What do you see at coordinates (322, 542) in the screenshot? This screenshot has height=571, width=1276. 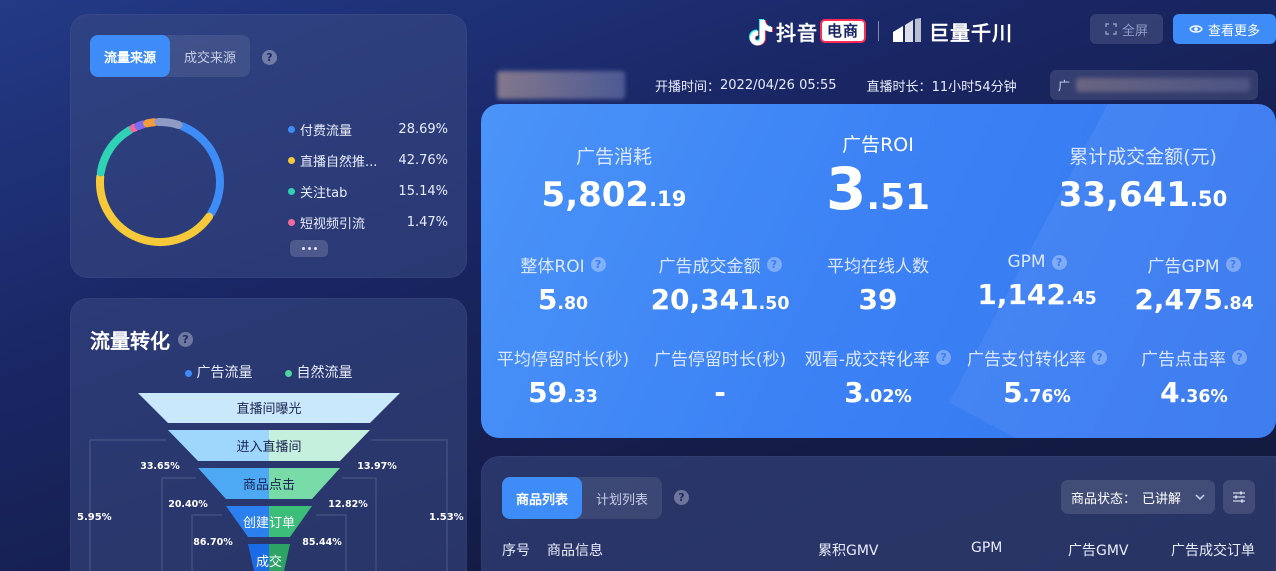 I see `funnel-rate-right: 85.44%` at bounding box center [322, 542].